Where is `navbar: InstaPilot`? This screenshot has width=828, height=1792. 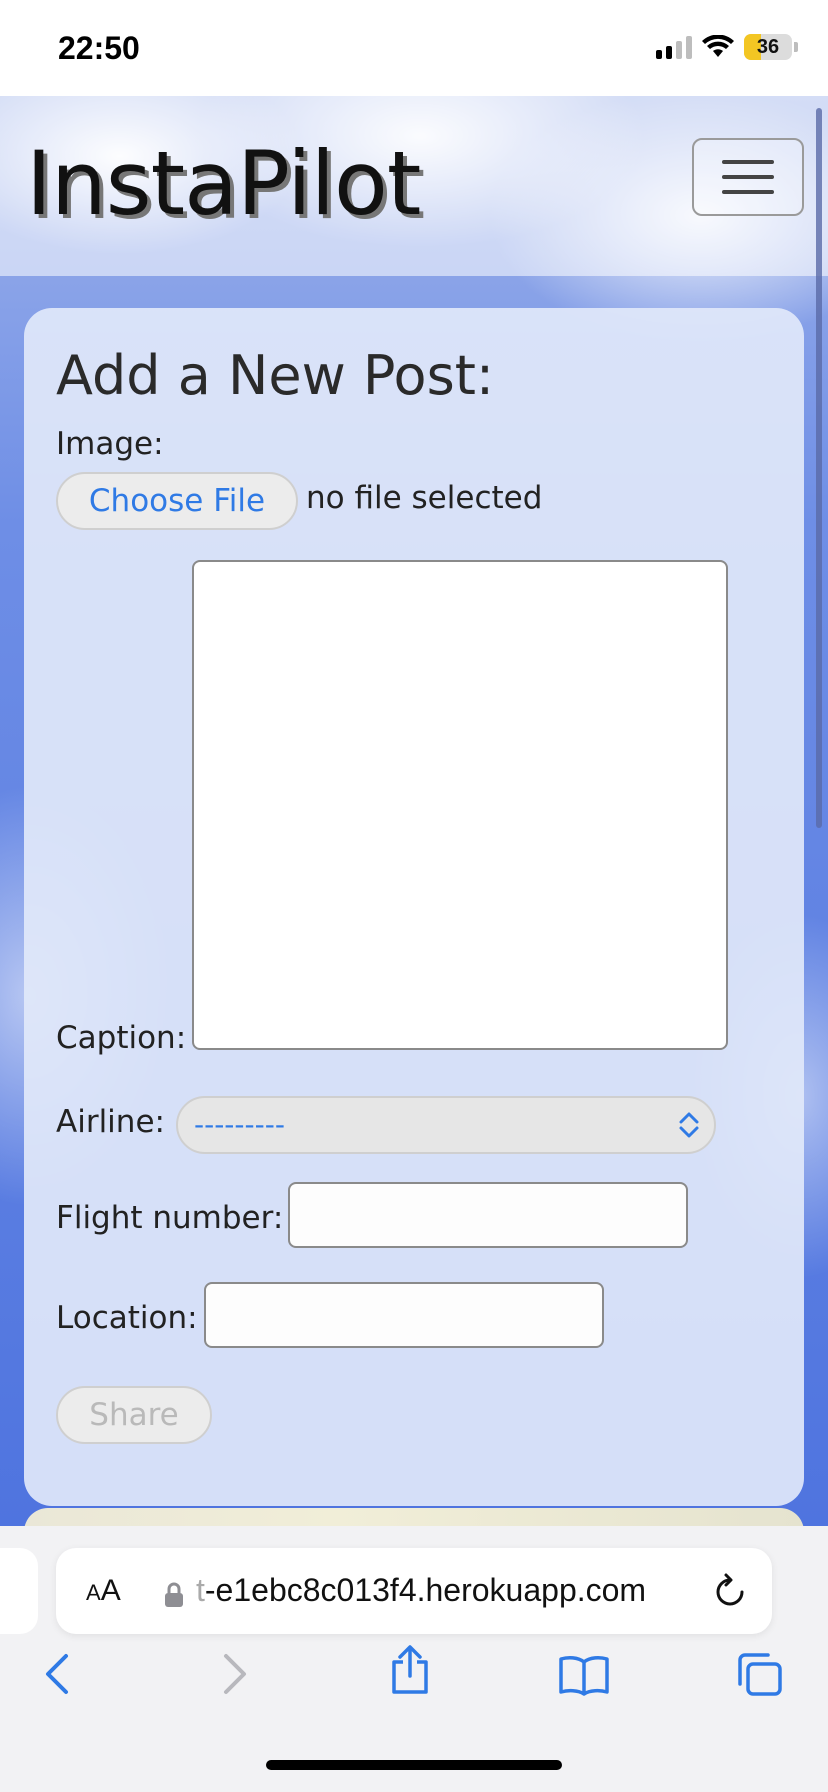 navbar: InstaPilot is located at coordinates (414, 186).